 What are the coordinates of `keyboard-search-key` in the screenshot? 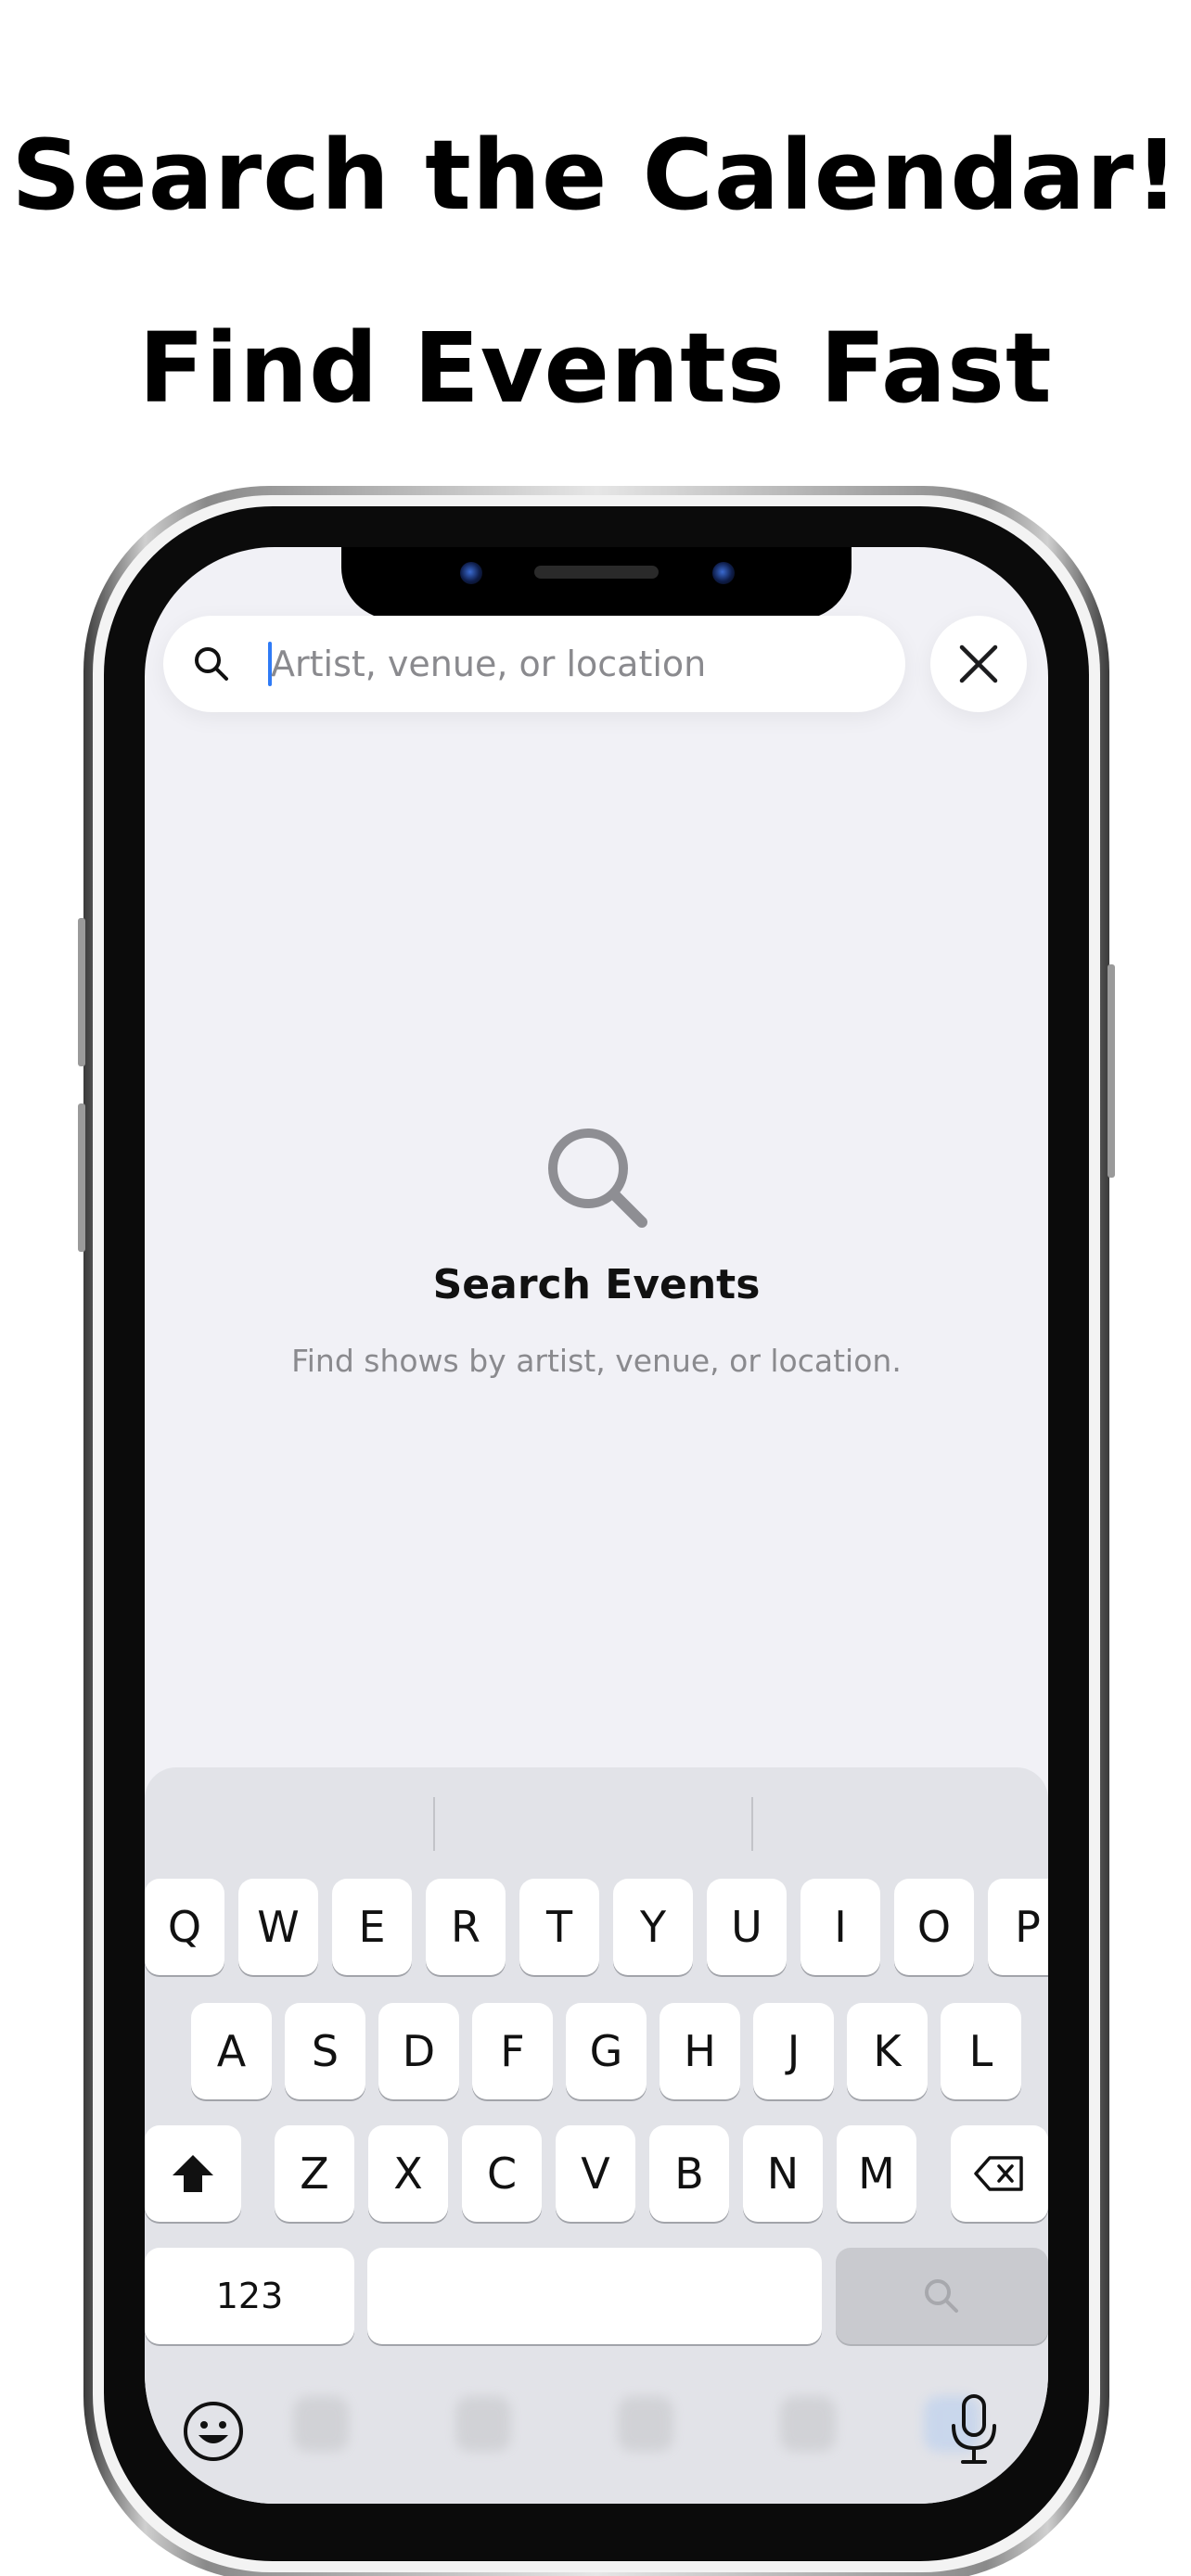 It's located at (942, 2296).